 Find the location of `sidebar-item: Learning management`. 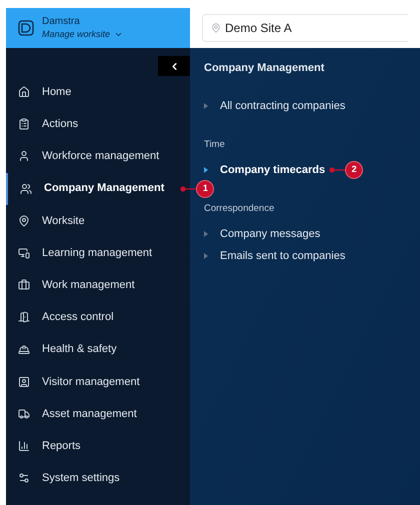

sidebar-item: Learning management is located at coordinates (98, 253).